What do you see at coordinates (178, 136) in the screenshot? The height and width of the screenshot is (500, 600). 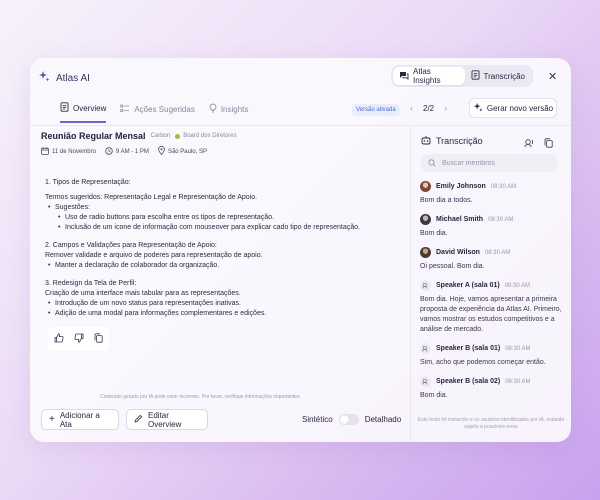 I see `board-dot-icon` at bounding box center [178, 136].